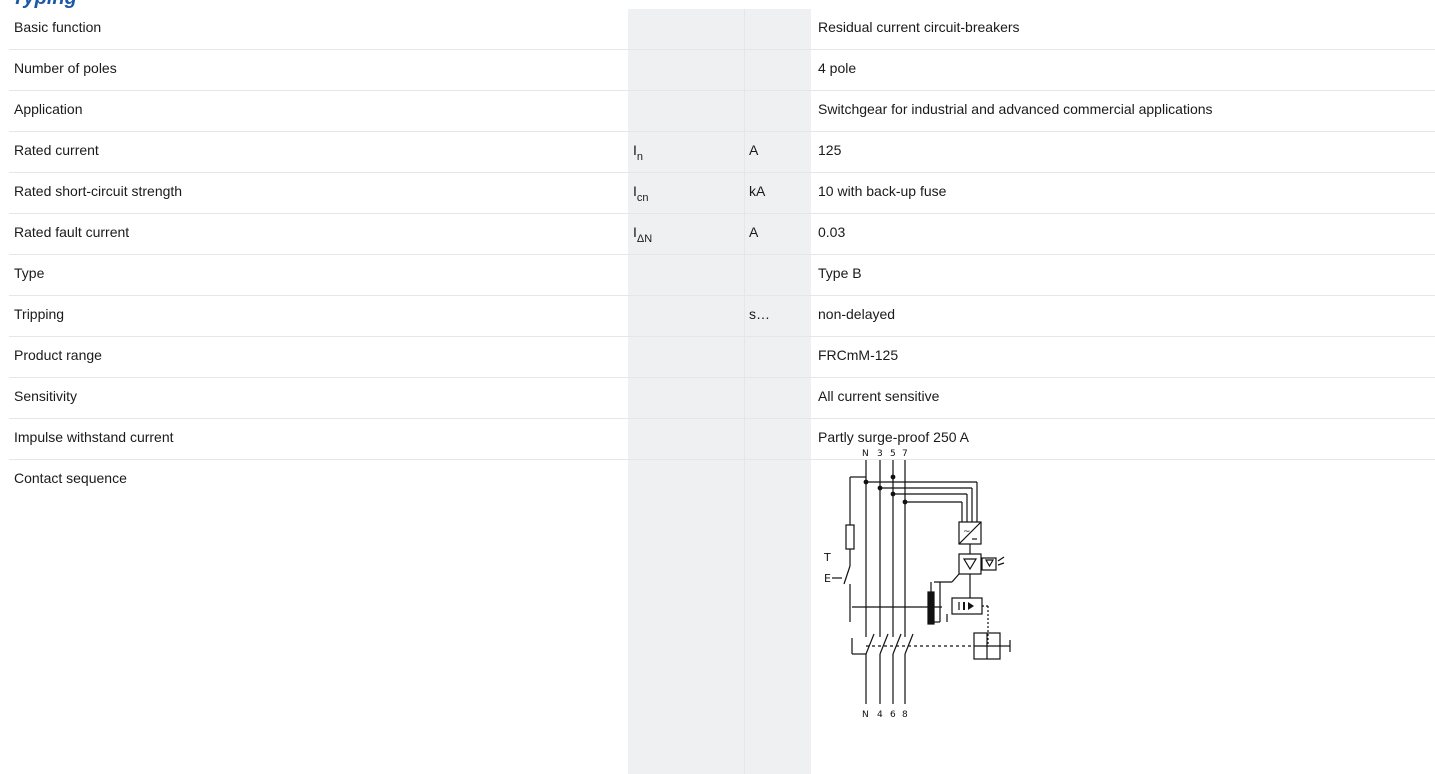 The width and height of the screenshot is (1435, 774). I want to click on row-label: Impulse withstand current, so click(94, 437).